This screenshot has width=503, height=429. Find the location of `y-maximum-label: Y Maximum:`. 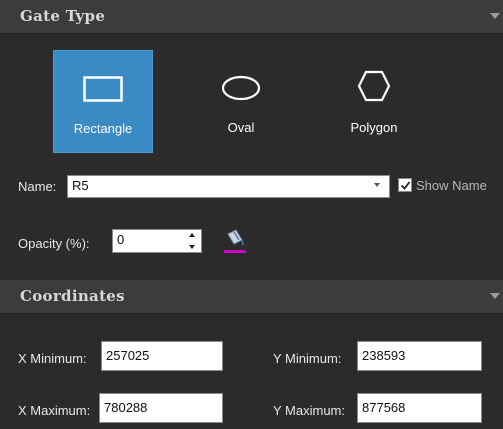

y-maximum-label: Y Maximum: is located at coordinates (309, 410).